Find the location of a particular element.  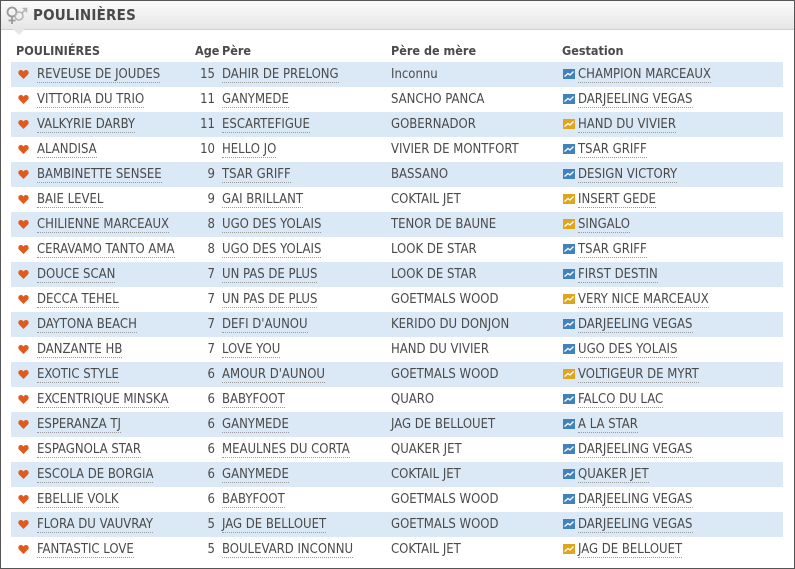

mare-name-link: CHILIENNE MARCEAUX is located at coordinates (103, 225).